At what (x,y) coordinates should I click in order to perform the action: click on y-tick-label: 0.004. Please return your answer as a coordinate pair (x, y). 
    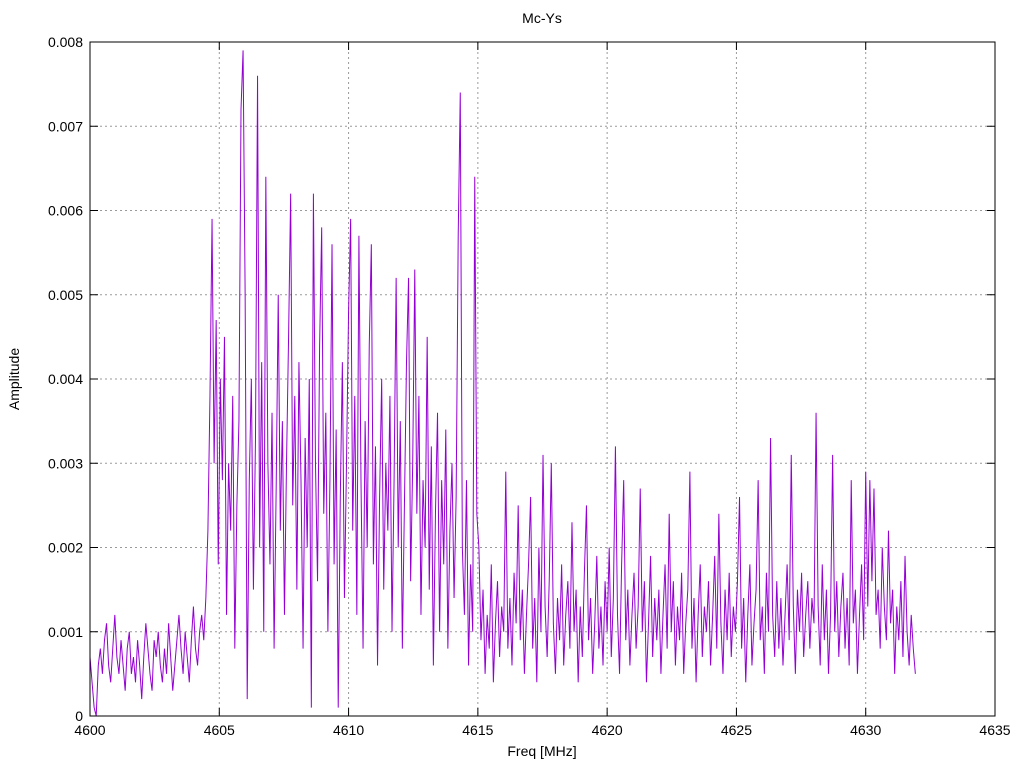
    Looking at the image, I should click on (65, 379).